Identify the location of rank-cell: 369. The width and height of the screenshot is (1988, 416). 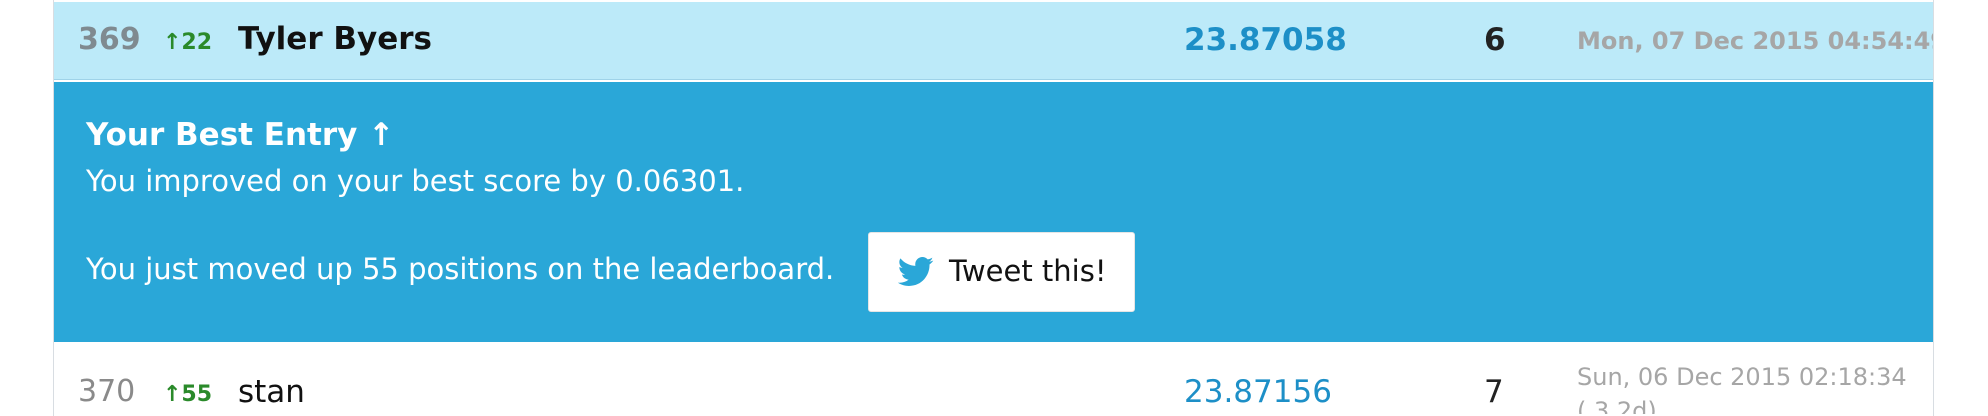
(109, 39).